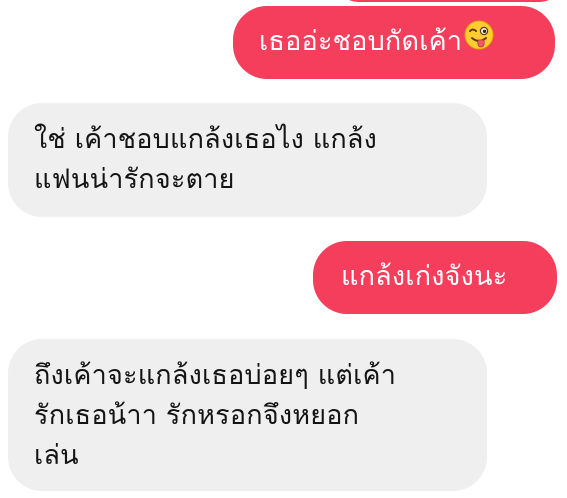 The height and width of the screenshot is (498, 567). I want to click on message-text-line: เล่น, so click(56, 455).